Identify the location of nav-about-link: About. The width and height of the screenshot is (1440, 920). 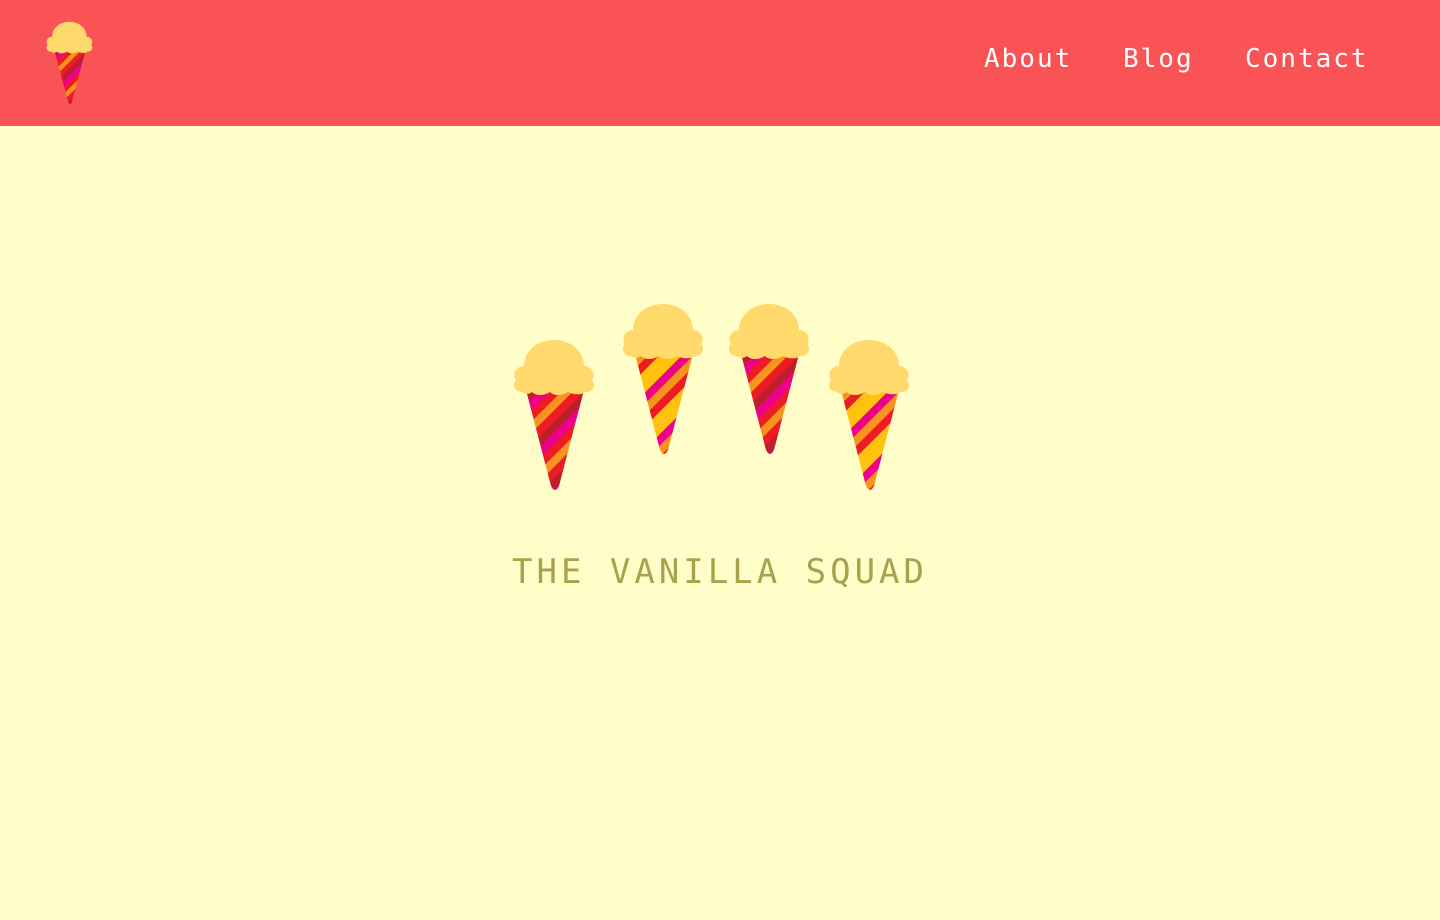
(1028, 59).